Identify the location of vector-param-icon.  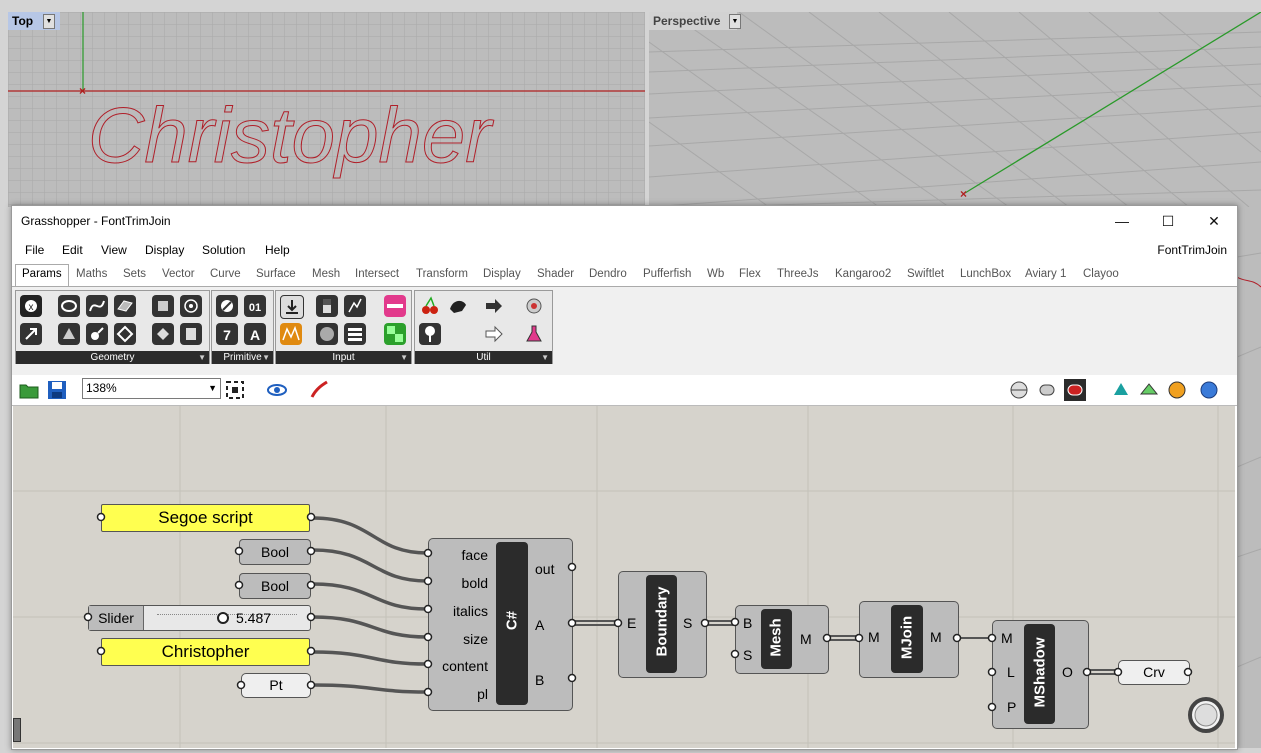
(31, 334).